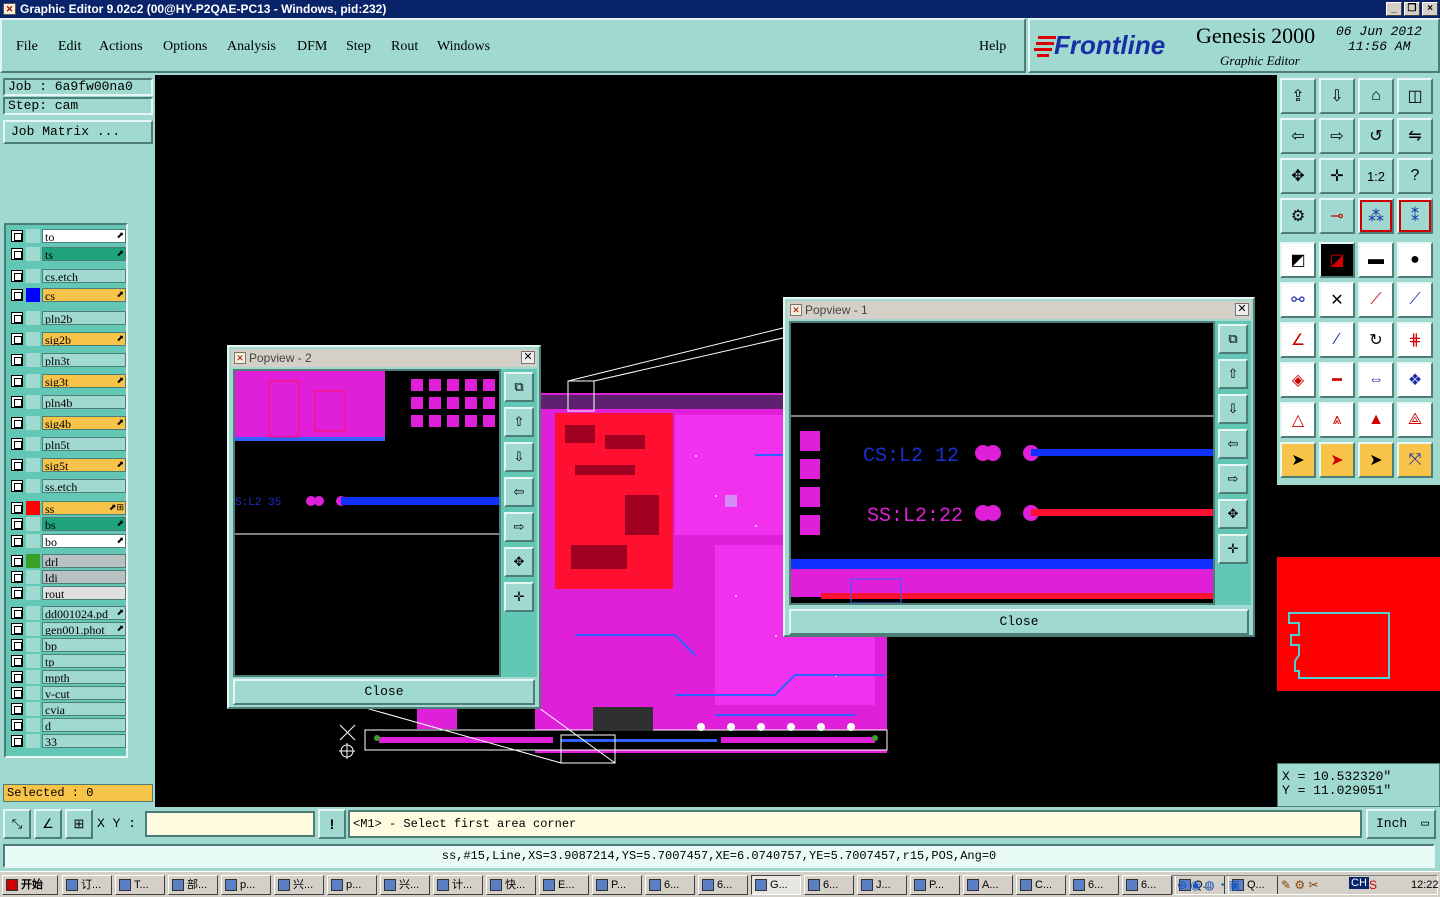  What do you see at coordinates (1415, 260) in the screenshot?
I see `pad-select-icon: ●` at bounding box center [1415, 260].